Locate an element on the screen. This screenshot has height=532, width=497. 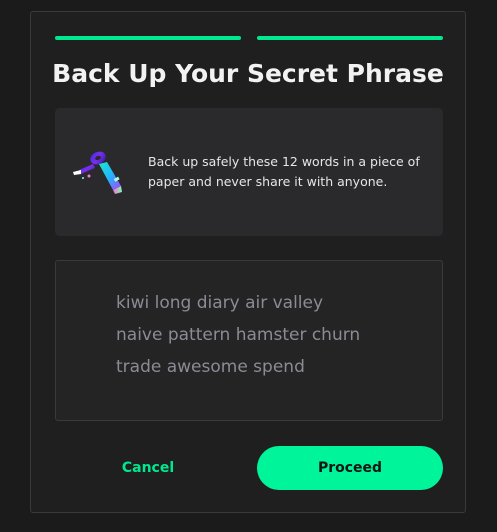
phrase-line-3: trade awesome spend is located at coordinates (210, 367).